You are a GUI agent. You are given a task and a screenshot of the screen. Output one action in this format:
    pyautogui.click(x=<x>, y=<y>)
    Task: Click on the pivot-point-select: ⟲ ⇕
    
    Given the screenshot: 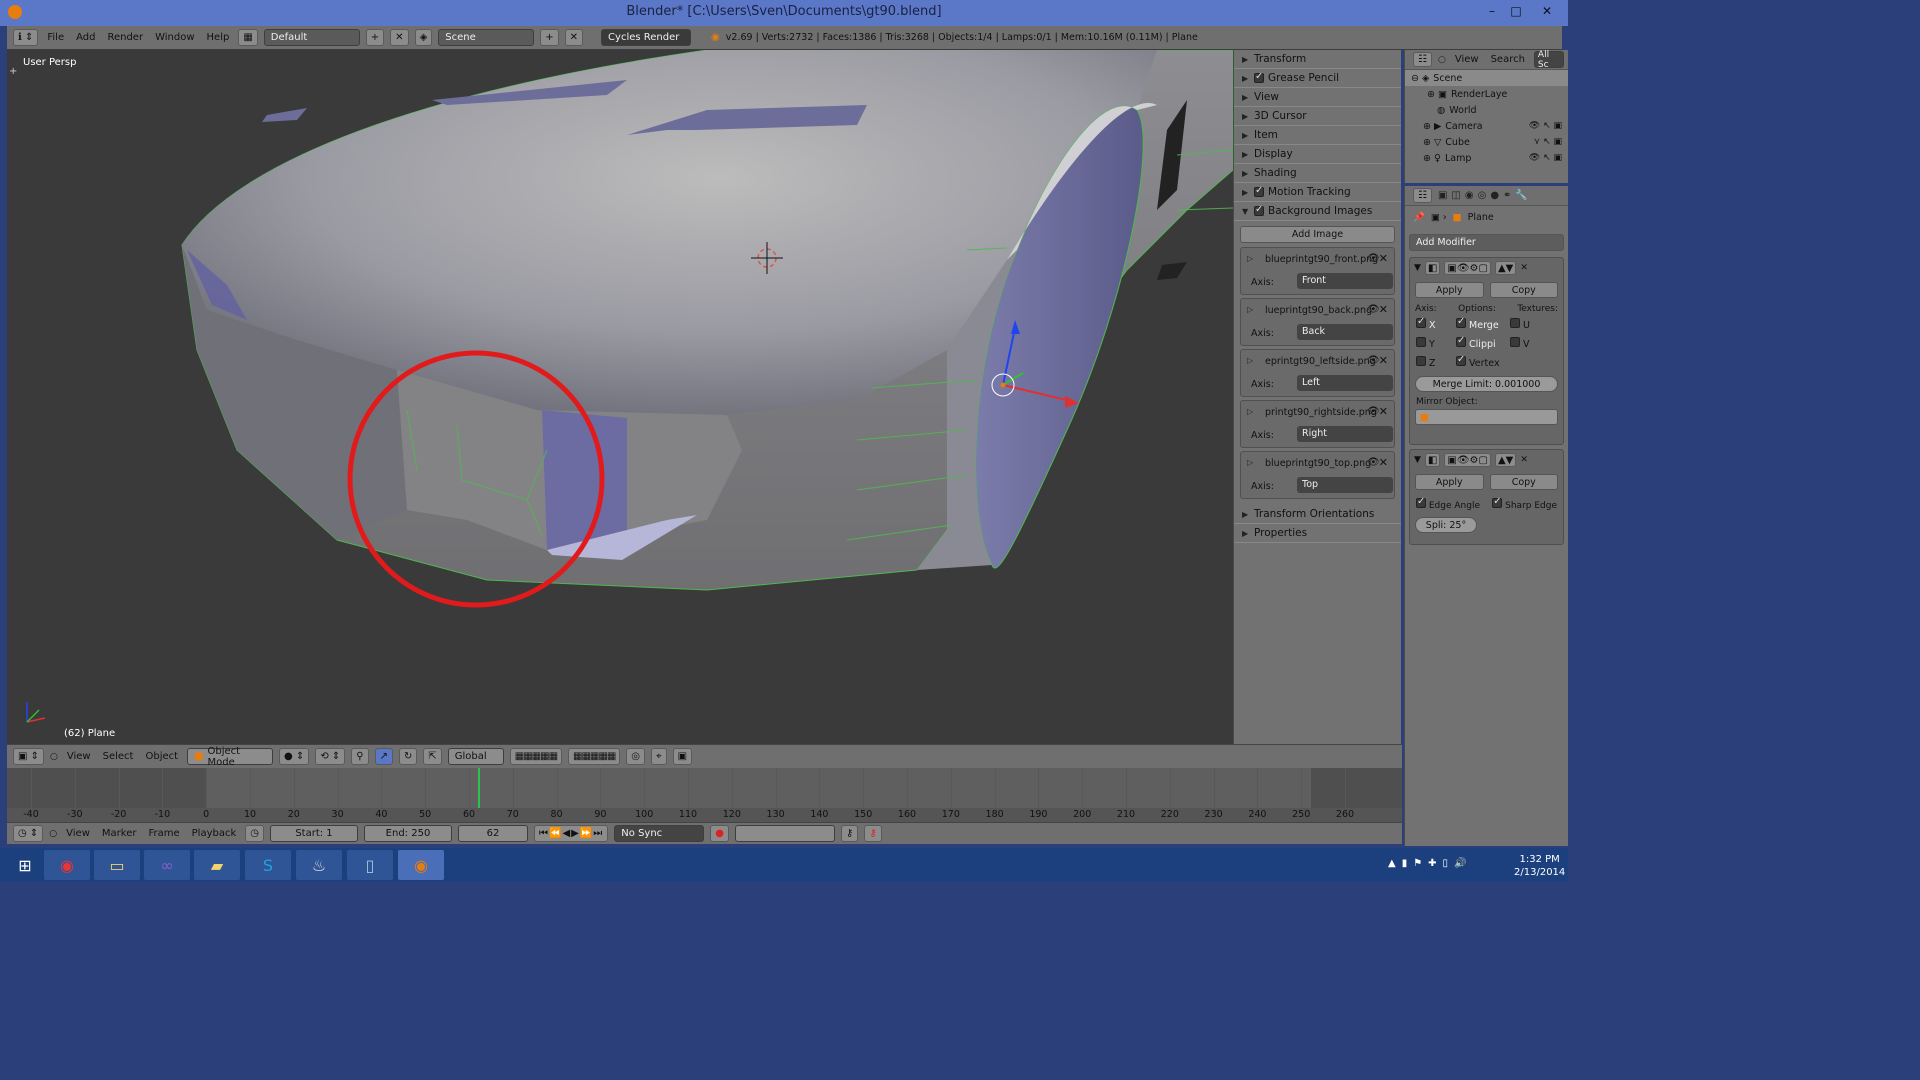 What is the action you would take?
    pyautogui.click(x=330, y=756)
    